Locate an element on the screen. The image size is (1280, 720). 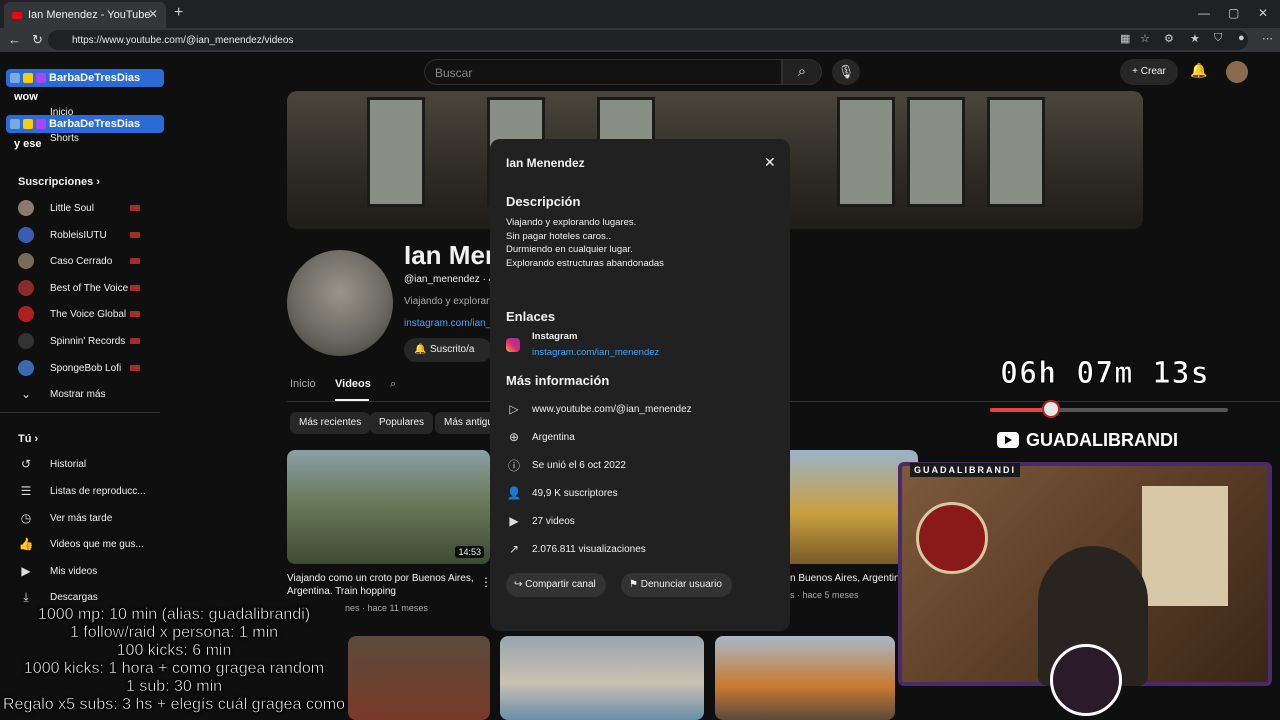
notifications-bell-icon: 🔔 is located at coordinates (1198, 70).